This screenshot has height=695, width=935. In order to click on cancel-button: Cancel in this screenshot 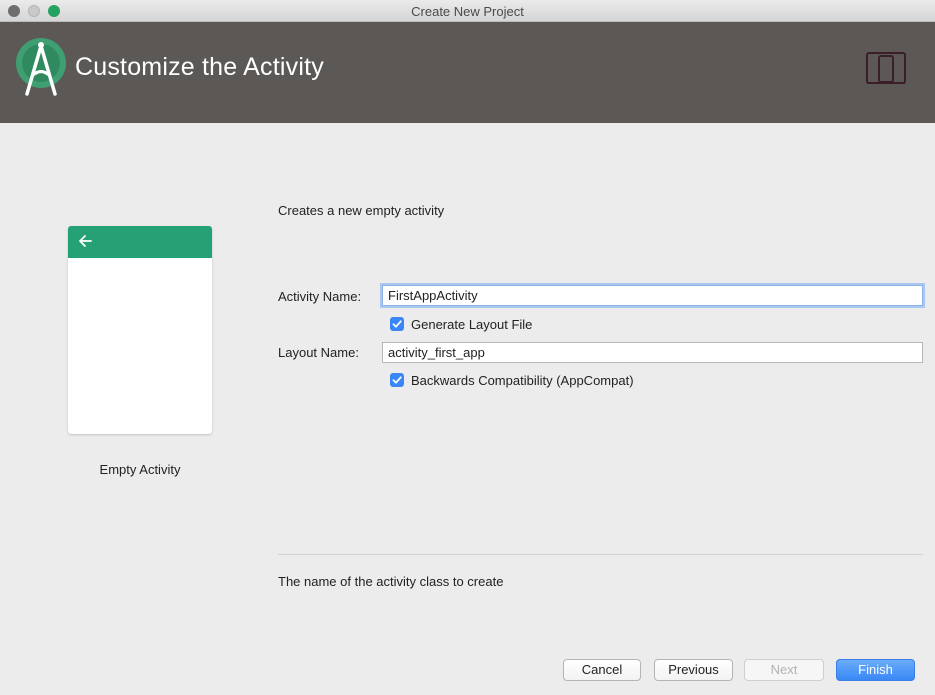, I will do `click(602, 670)`.